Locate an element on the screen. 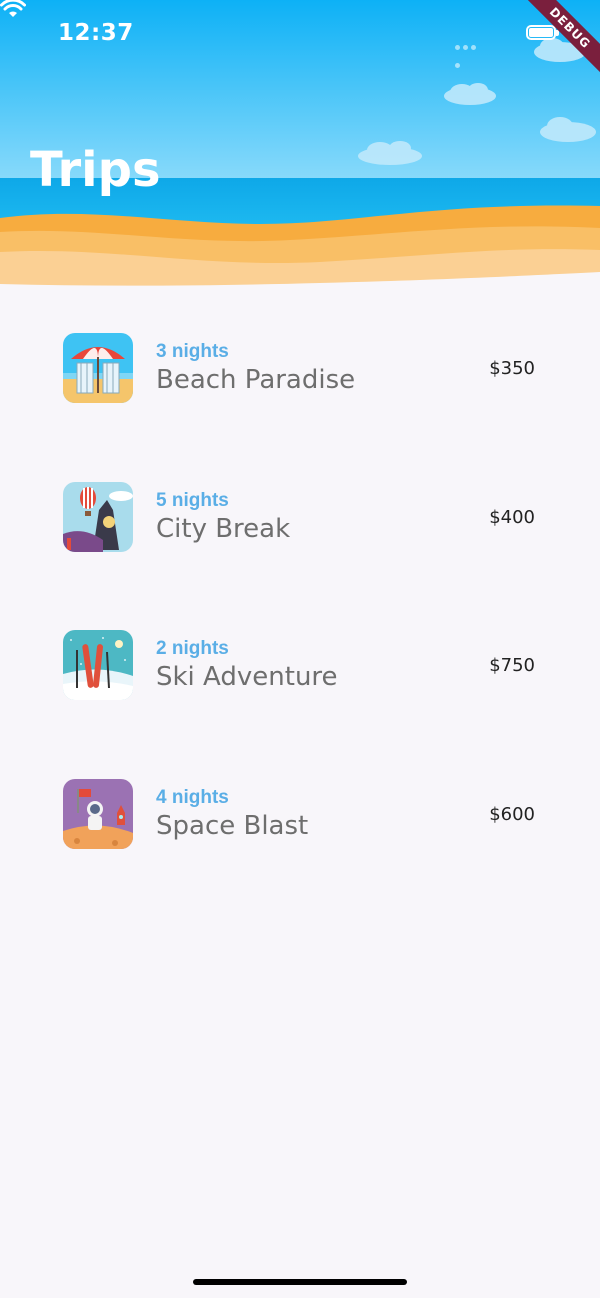 The width and height of the screenshot is (600, 1298). beach-umbrella-image is located at coordinates (98, 368).